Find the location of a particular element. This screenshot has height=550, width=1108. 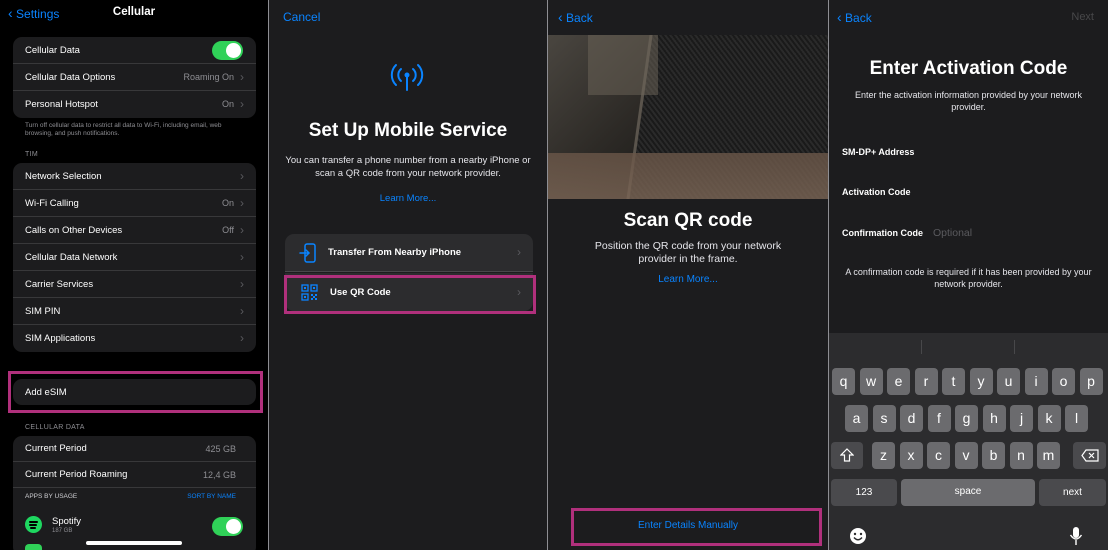

key-u: u is located at coordinates (1008, 381).